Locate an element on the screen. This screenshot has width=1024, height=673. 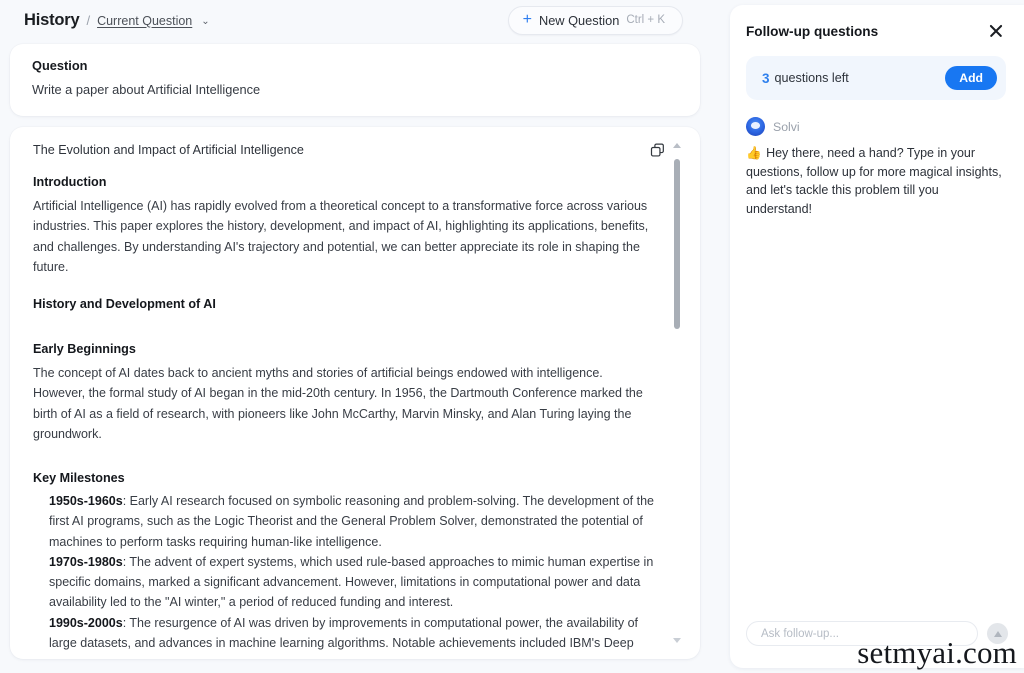
new-question-shortcut: Ctrl + K is located at coordinates (645, 20).